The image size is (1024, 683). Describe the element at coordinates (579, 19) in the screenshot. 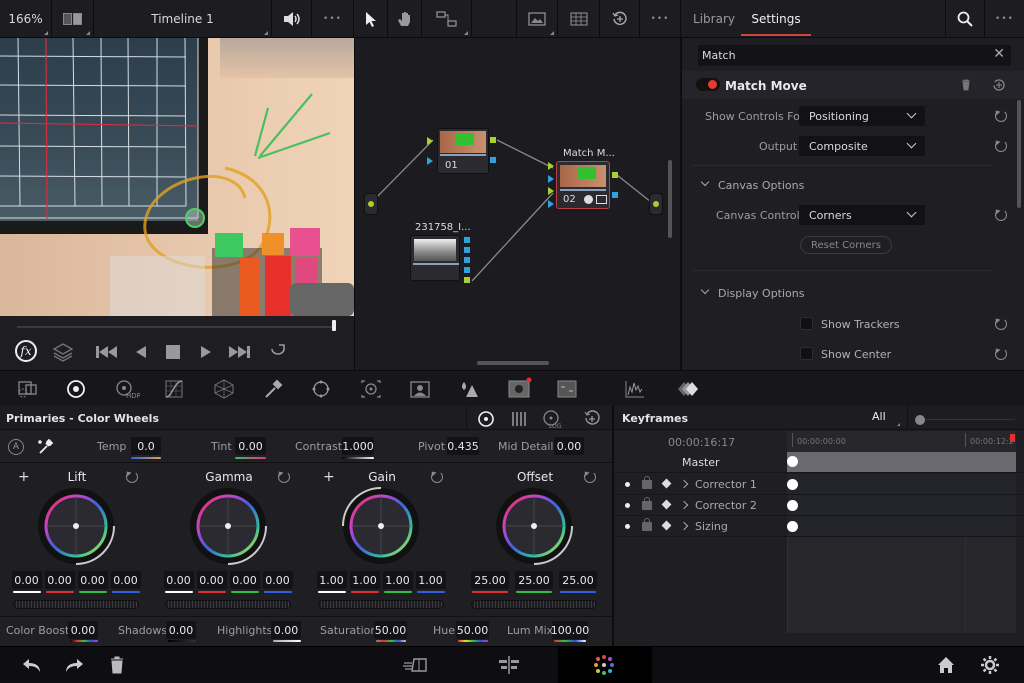

I see `lut-browser-button` at that location.